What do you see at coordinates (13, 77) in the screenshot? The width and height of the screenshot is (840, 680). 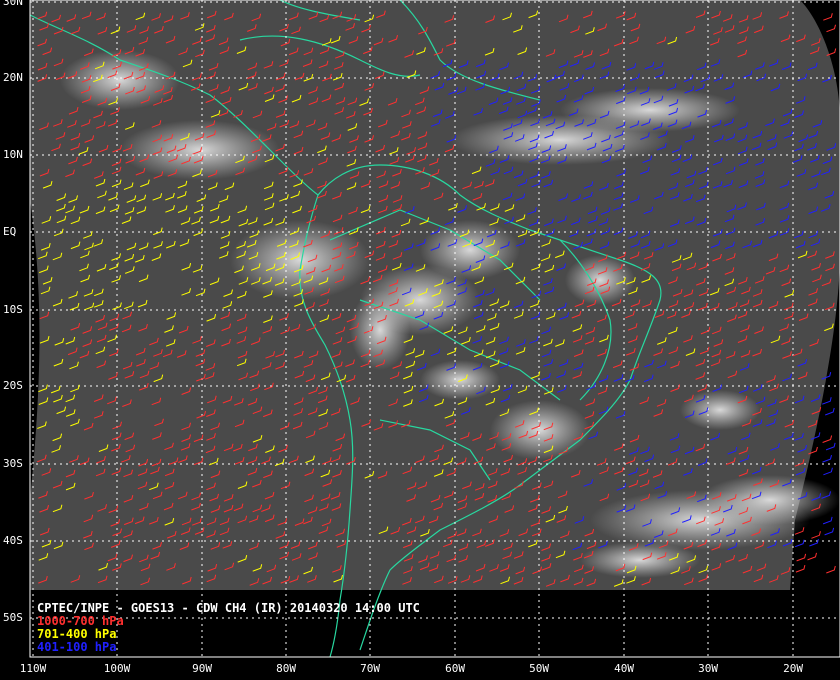 I see `latitude-label: 20N` at bounding box center [13, 77].